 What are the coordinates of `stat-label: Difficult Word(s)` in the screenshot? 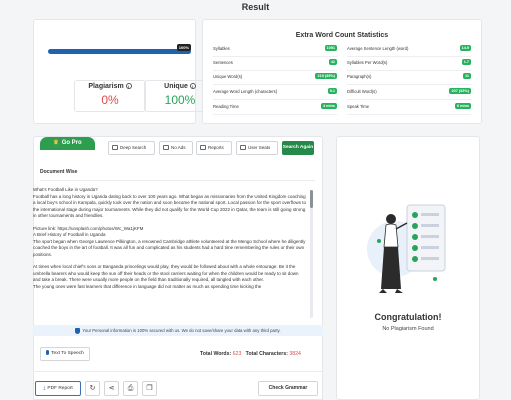 It's located at (362, 91).